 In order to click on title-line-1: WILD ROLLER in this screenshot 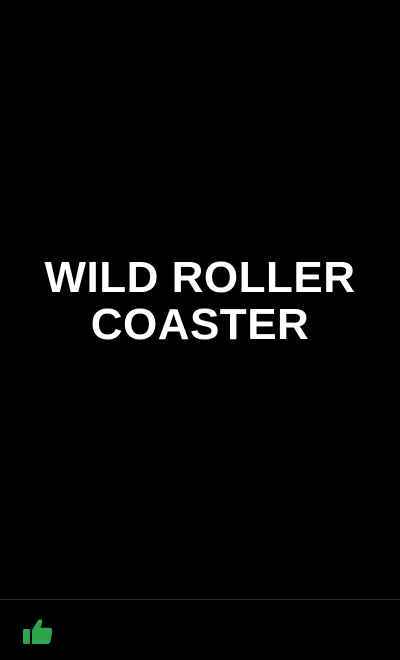, I will do `click(200, 277)`.